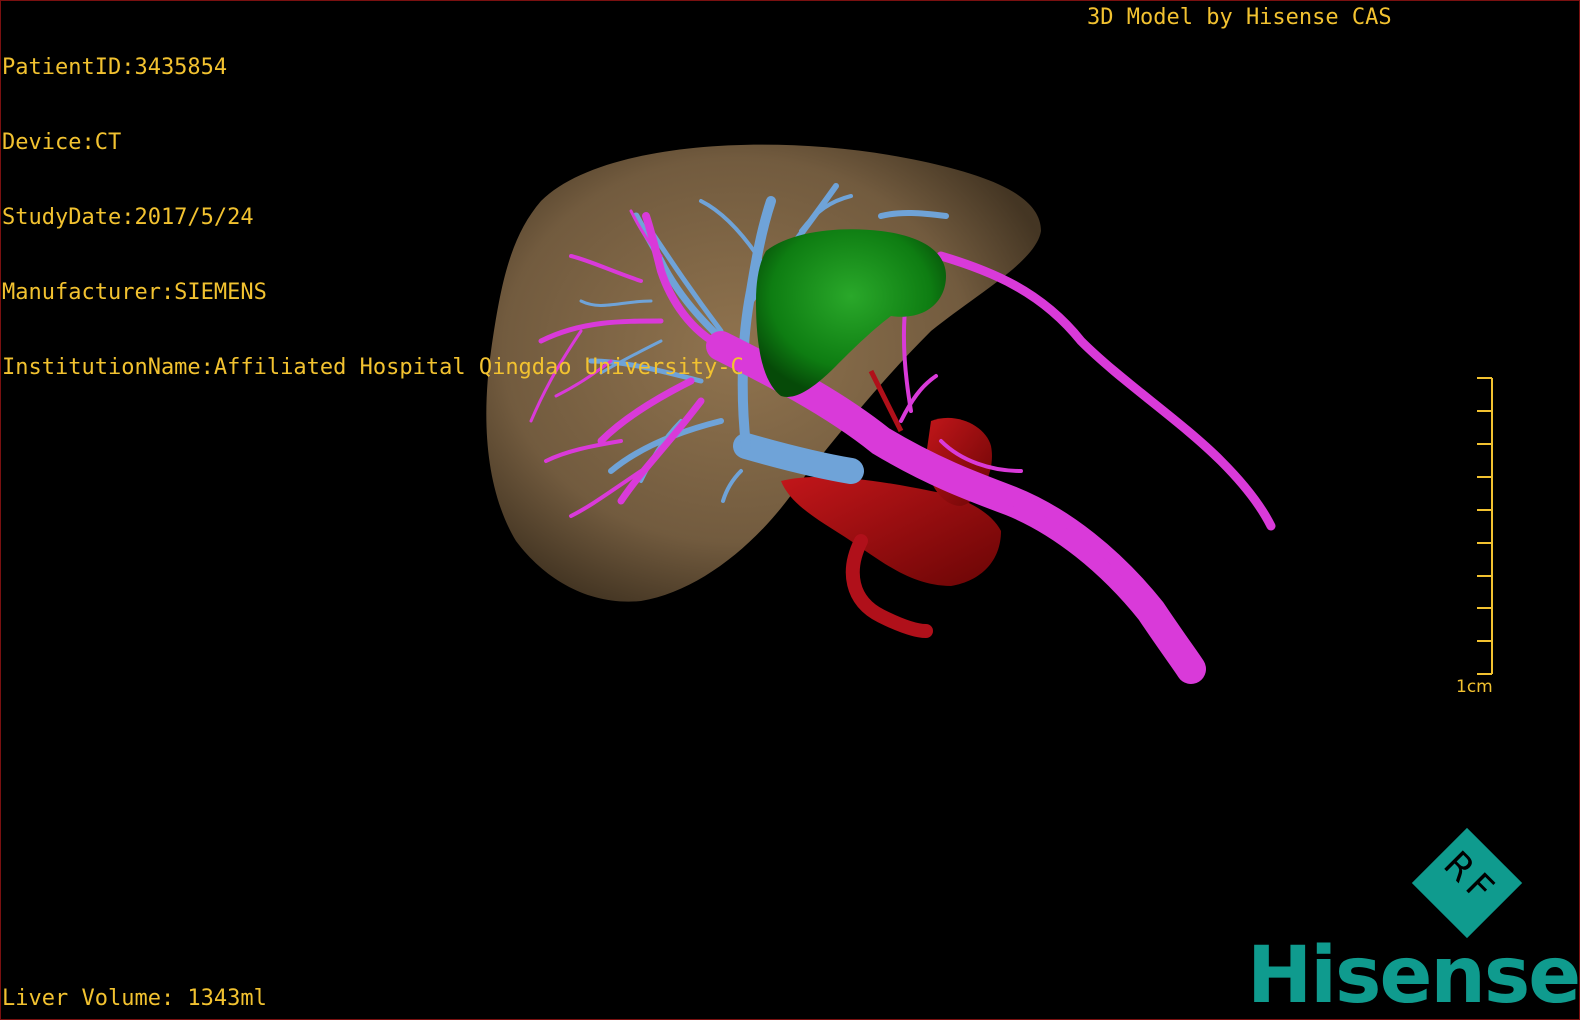  Describe the element at coordinates (115, 67) in the screenshot. I see `patient-id: PatientID:3435854` at that location.